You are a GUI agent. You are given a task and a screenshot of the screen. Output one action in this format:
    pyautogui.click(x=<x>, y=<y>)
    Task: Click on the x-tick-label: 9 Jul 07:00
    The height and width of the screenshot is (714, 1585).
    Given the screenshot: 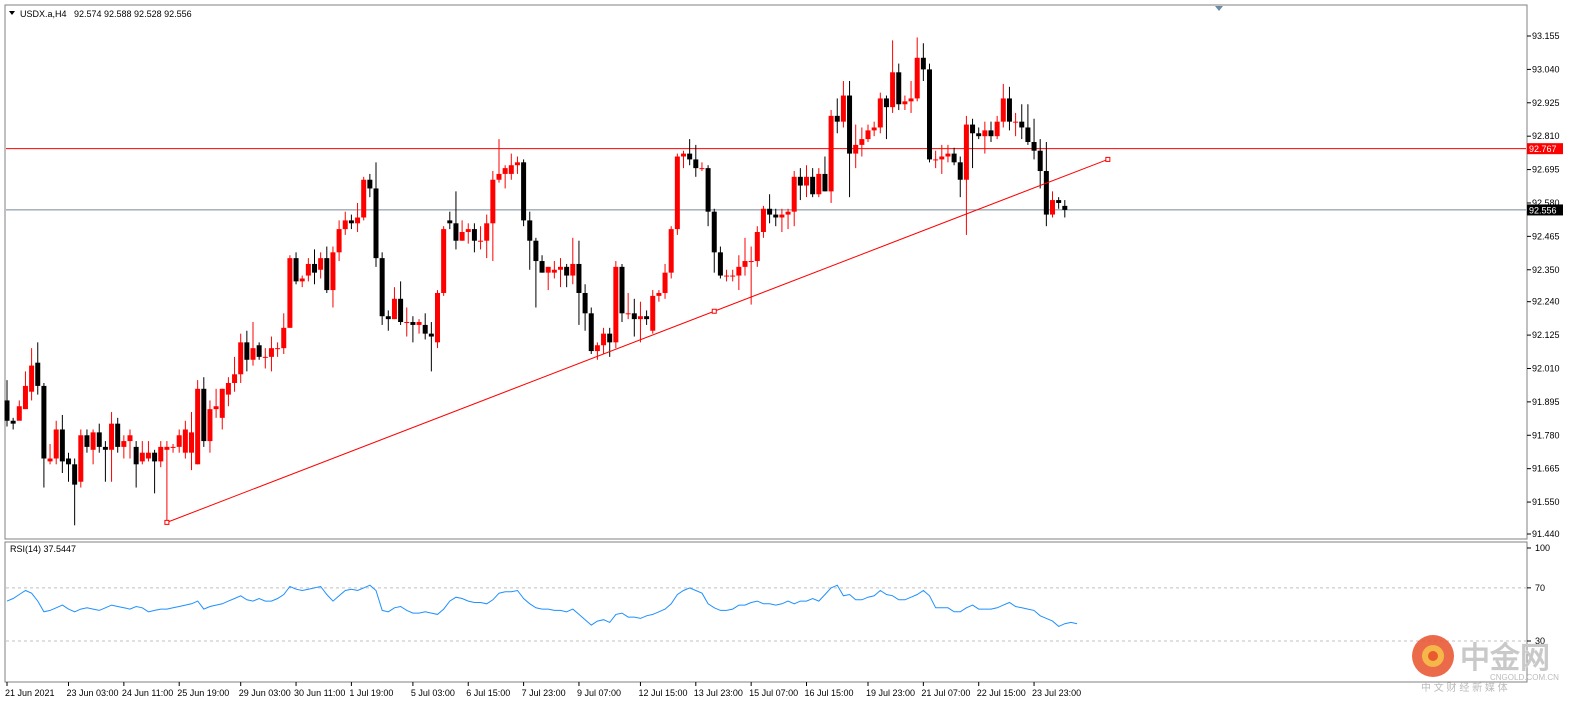 What is the action you would take?
    pyautogui.click(x=599, y=693)
    